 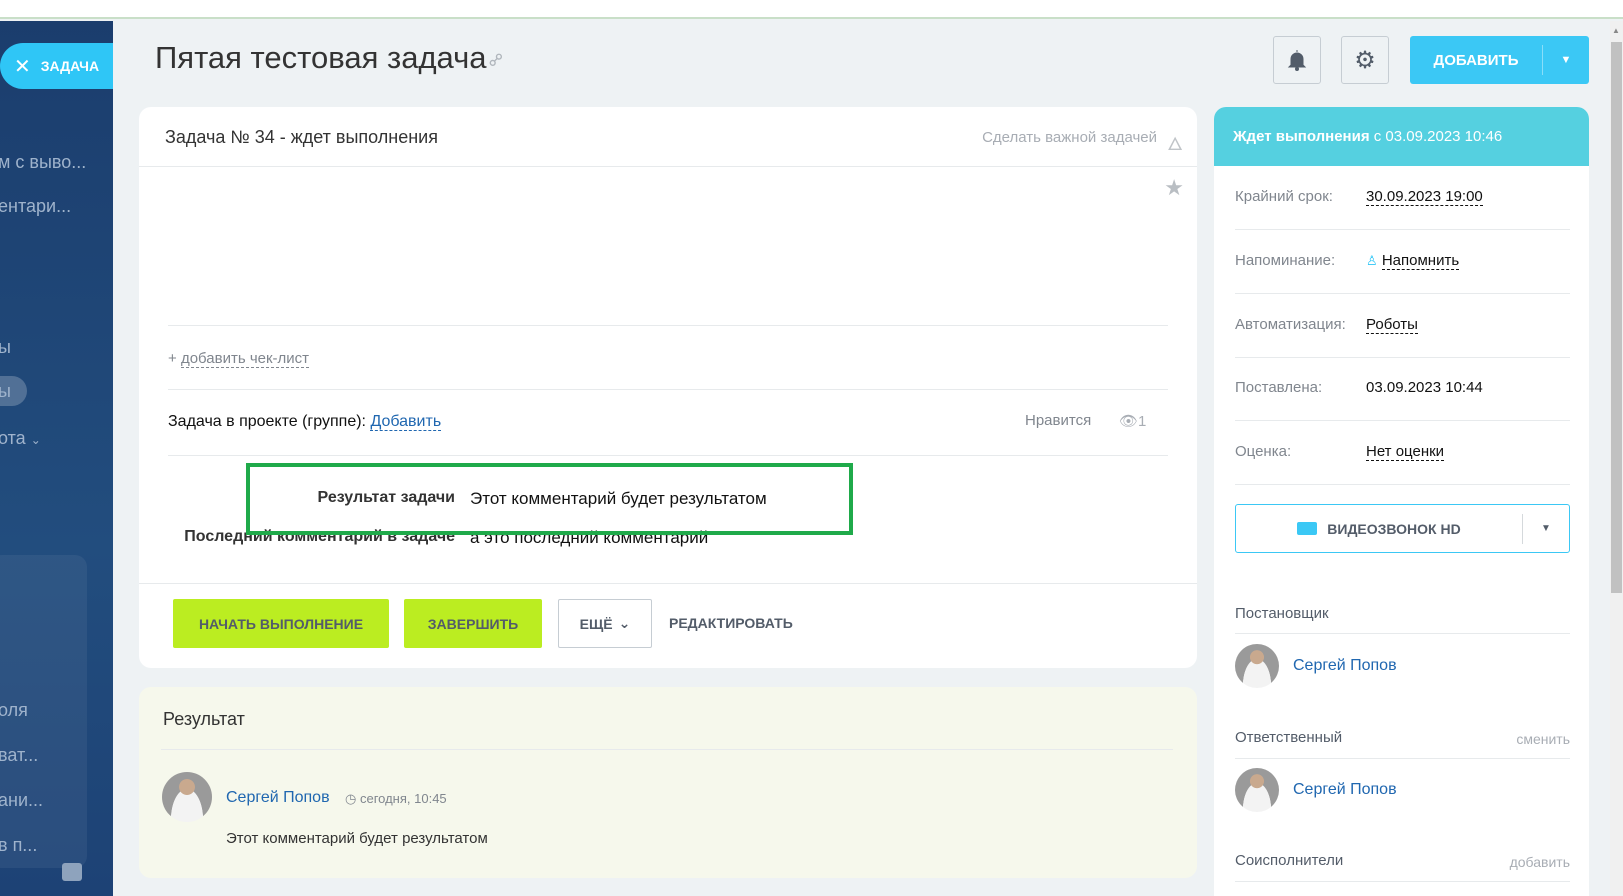 What do you see at coordinates (1284, 196) in the screenshot?
I see `deadline-label: Крайний срок:` at bounding box center [1284, 196].